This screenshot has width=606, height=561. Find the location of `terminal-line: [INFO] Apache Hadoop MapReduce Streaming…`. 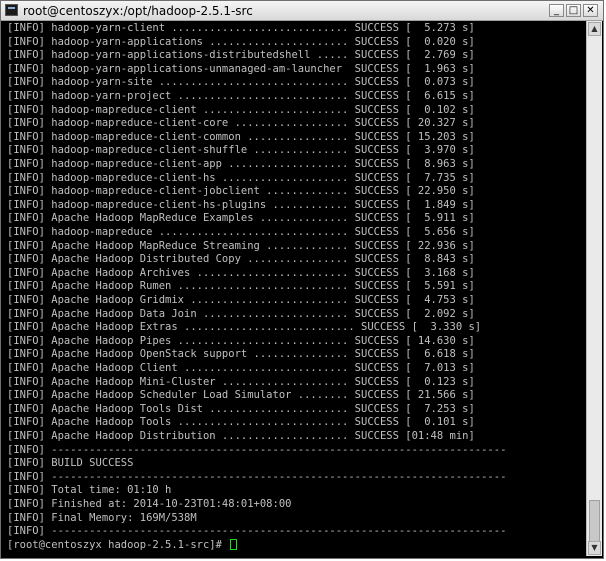

terminal-line: [INFO] Apache Hadoop MapReduce Streaming… is located at coordinates (241, 245).